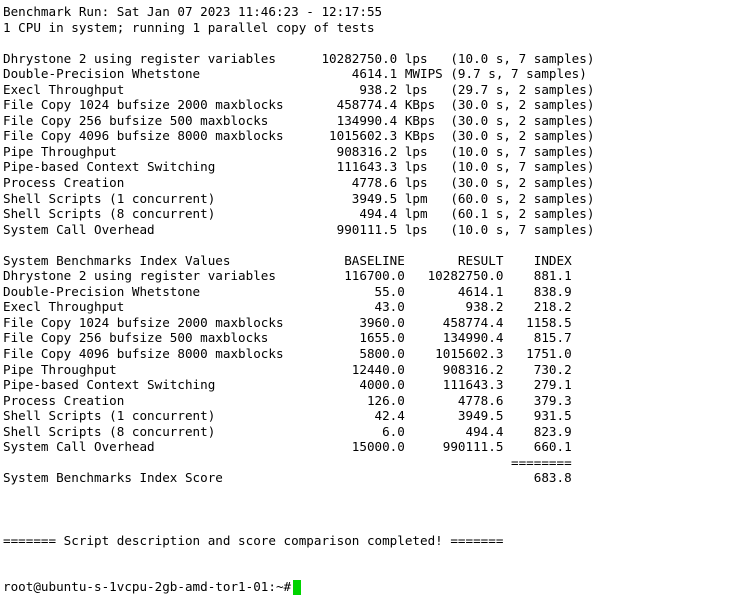  I want to click on index-score-line: System Benchmarks Index Score 683.8, so click(287, 478).